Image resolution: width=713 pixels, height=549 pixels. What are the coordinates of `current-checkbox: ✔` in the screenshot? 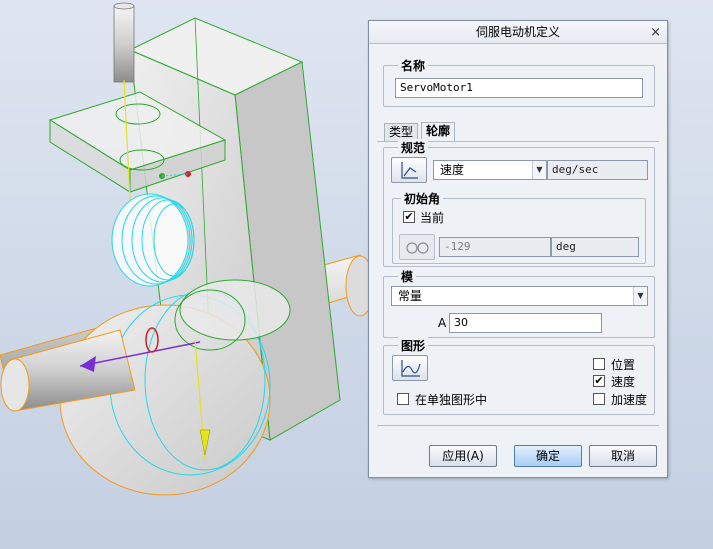 It's located at (409, 217).